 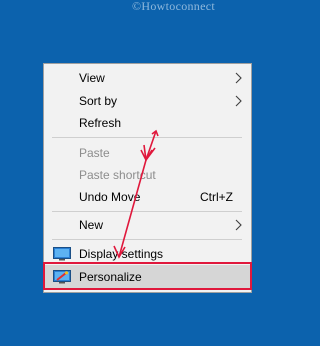 What do you see at coordinates (92, 78) in the screenshot?
I see `menu-item-label: View` at bounding box center [92, 78].